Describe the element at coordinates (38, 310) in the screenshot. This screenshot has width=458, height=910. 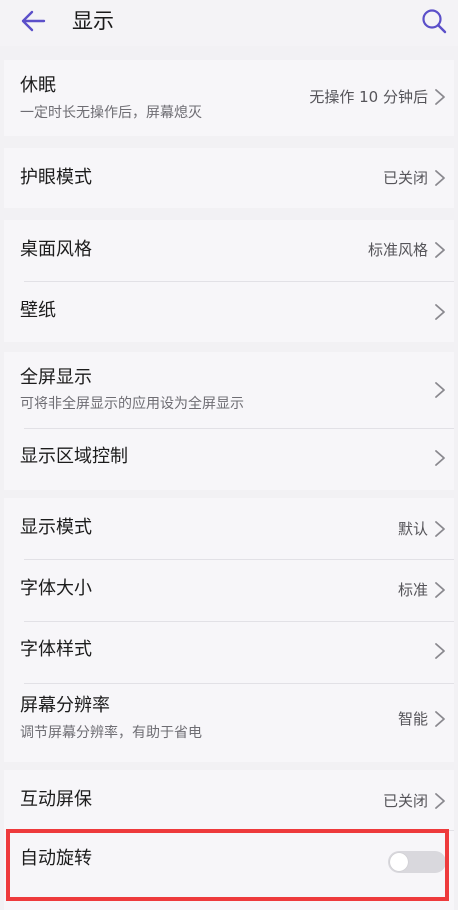
I see `setting-title: 壁纸` at that location.